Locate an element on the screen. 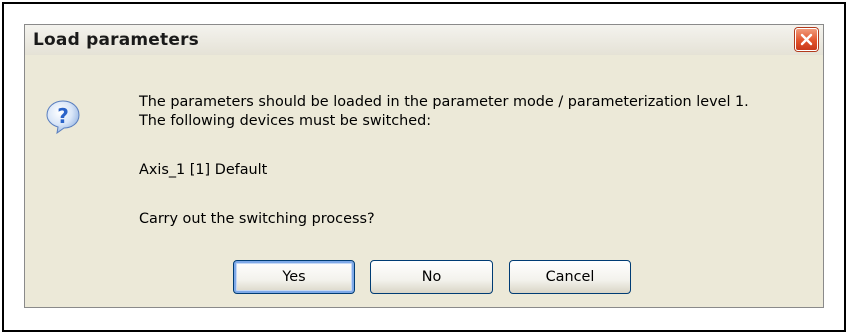  close-button is located at coordinates (806, 39).